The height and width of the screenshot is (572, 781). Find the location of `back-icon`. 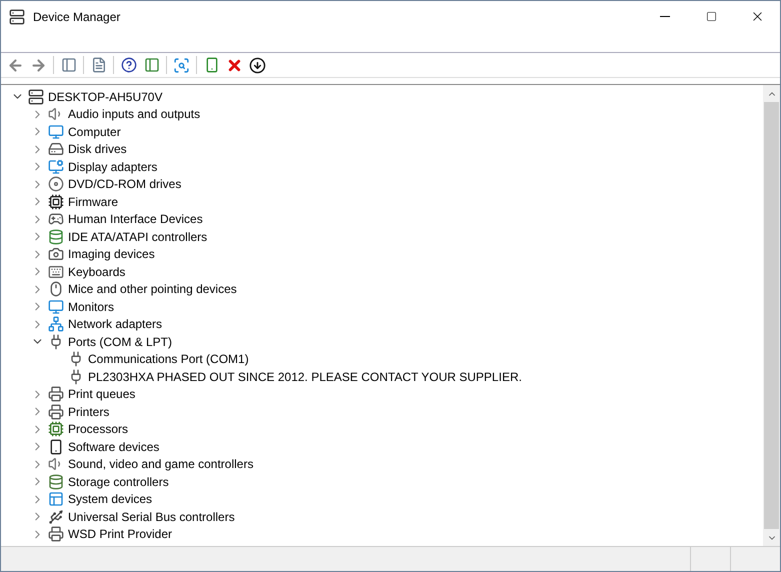

back-icon is located at coordinates (15, 65).